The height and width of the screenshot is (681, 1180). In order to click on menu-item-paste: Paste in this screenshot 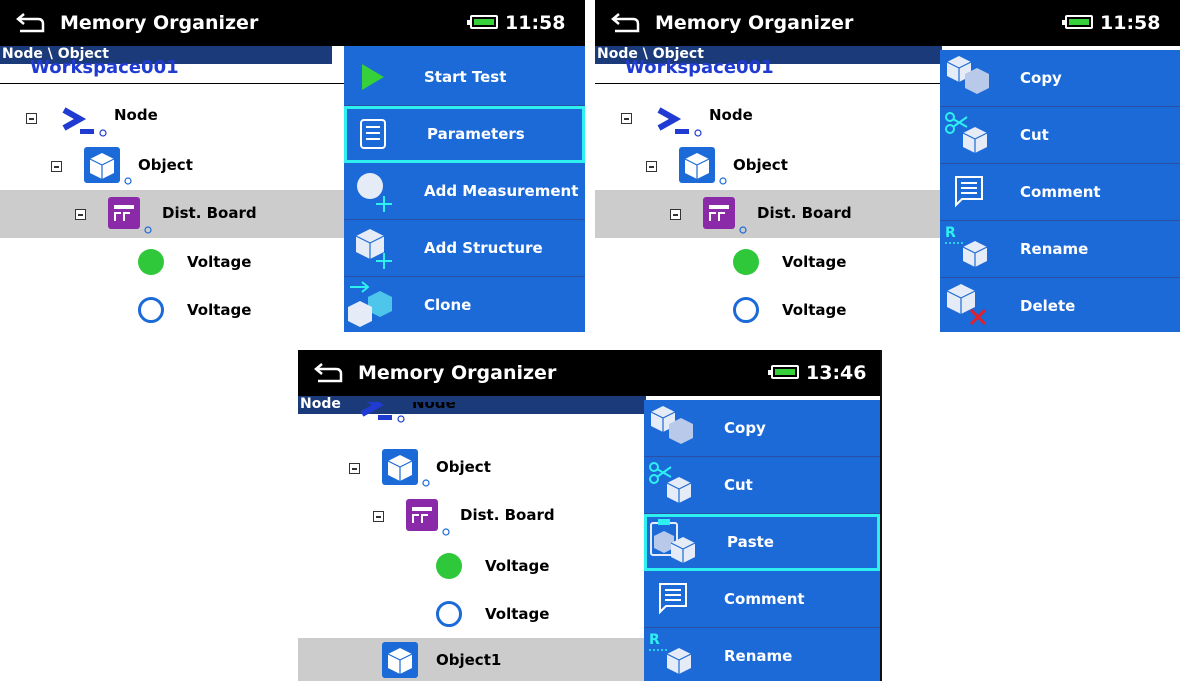, I will do `click(762, 542)`.